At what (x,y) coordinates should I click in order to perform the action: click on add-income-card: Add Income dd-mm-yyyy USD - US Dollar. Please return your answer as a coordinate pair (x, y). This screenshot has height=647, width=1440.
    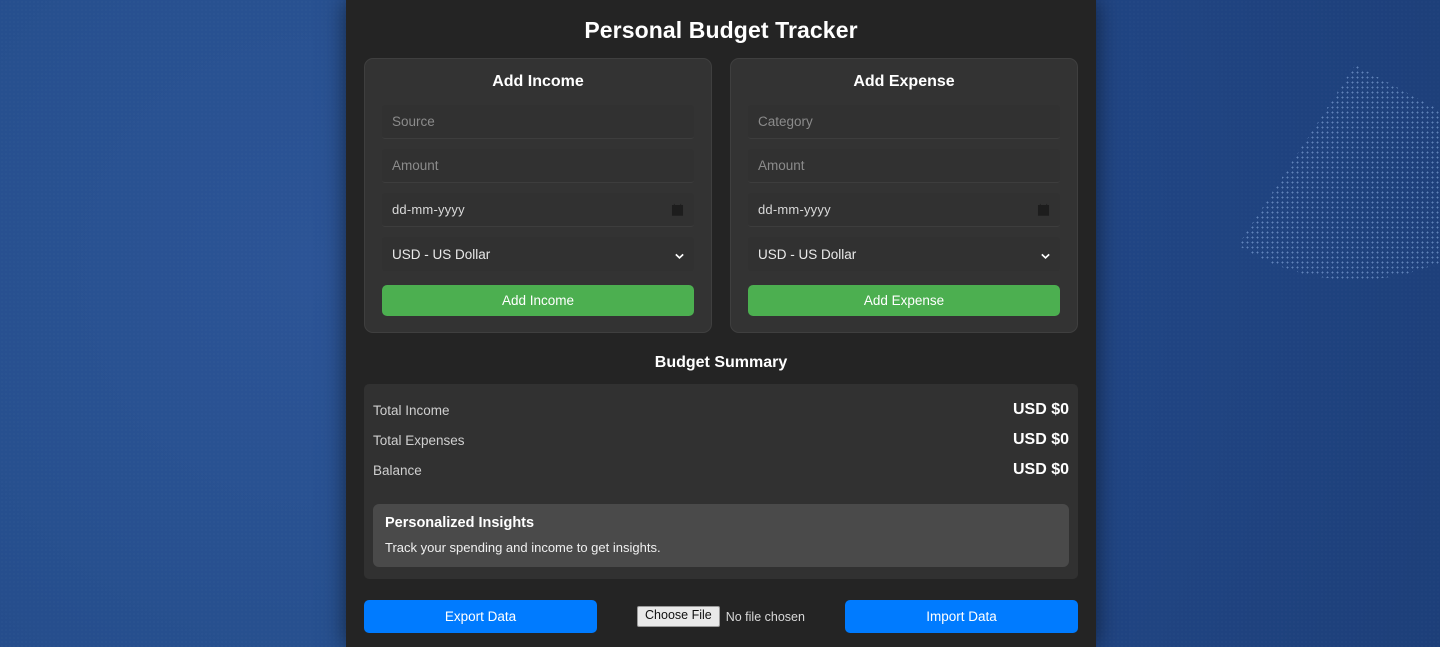
    Looking at the image, I should click on (538, 195).